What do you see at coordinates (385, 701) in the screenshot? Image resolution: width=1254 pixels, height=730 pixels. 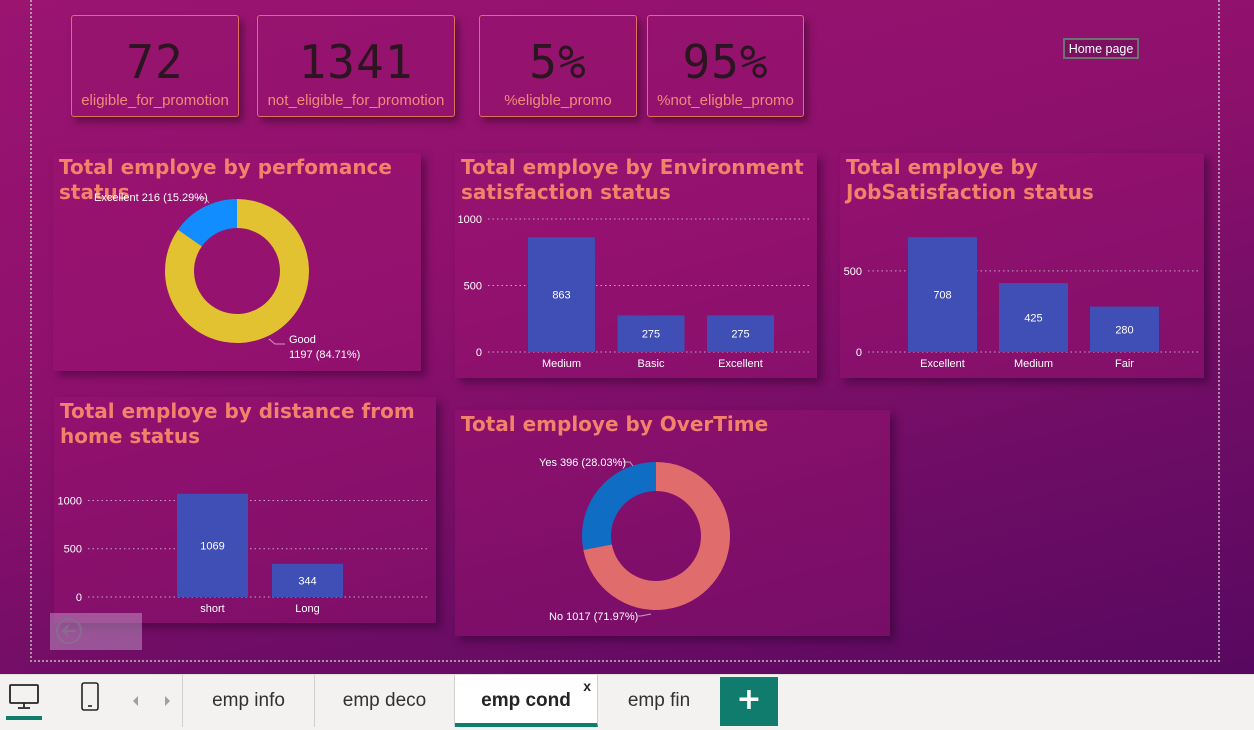 I see `tab-emp-deco: emp deco` at bounding box center [385, 701].